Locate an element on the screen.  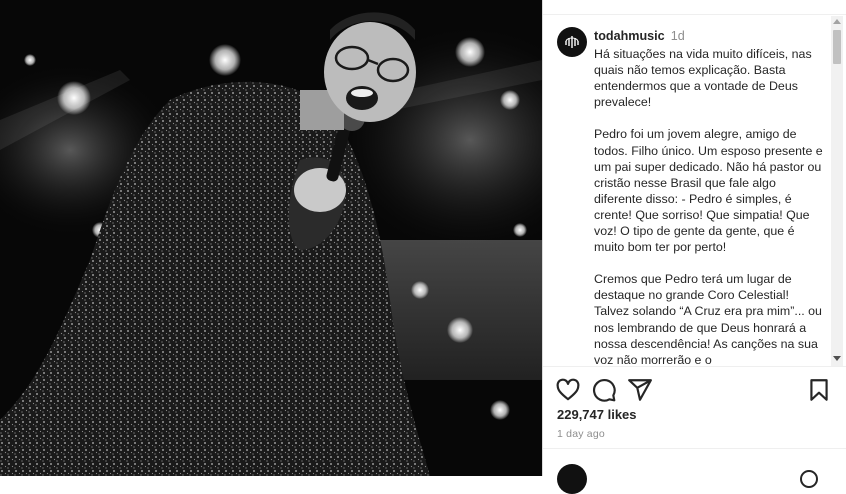
like-count: 229,747 likes is located at coordinates (597, 414).